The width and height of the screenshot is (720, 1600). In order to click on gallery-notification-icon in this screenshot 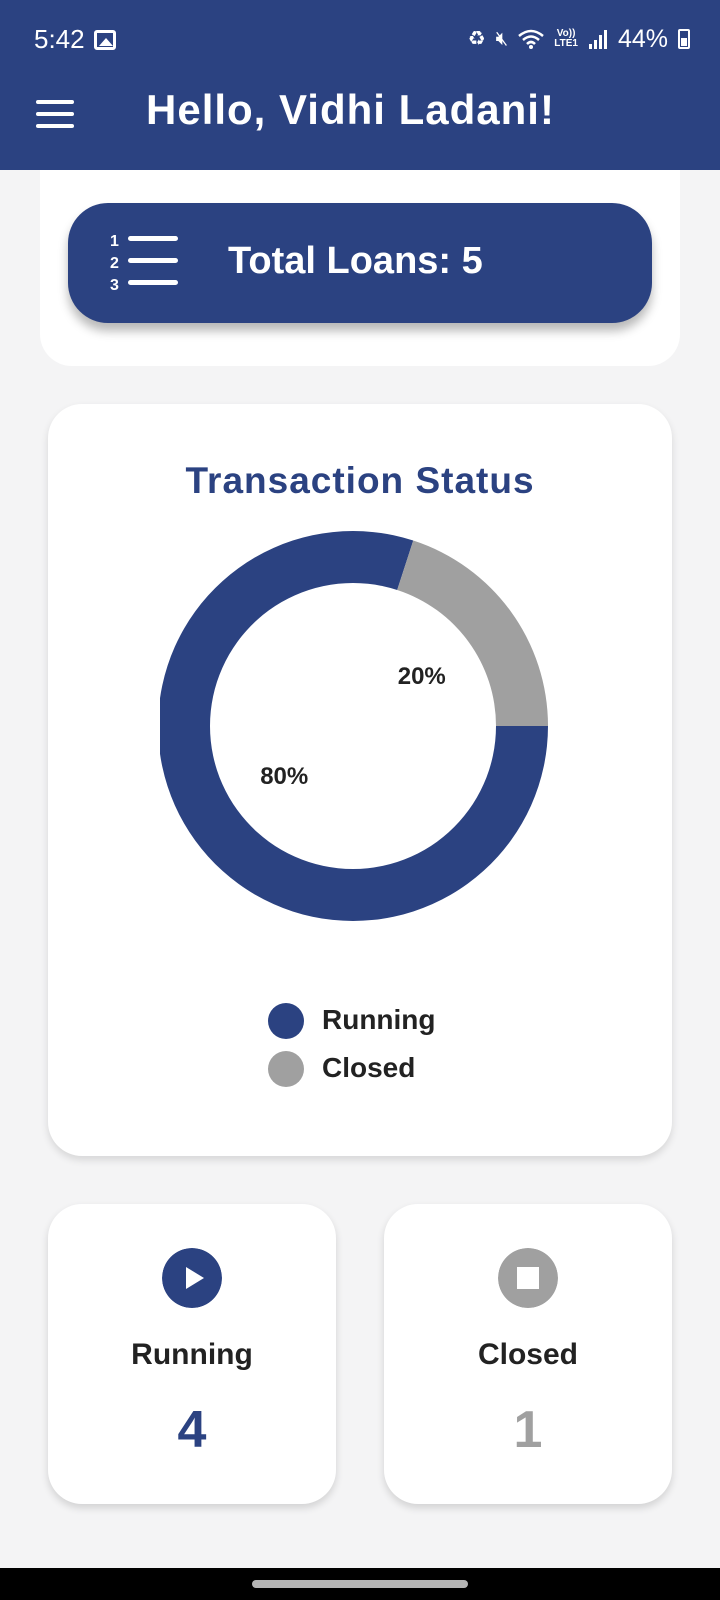, I will do `click(105, 40)`.